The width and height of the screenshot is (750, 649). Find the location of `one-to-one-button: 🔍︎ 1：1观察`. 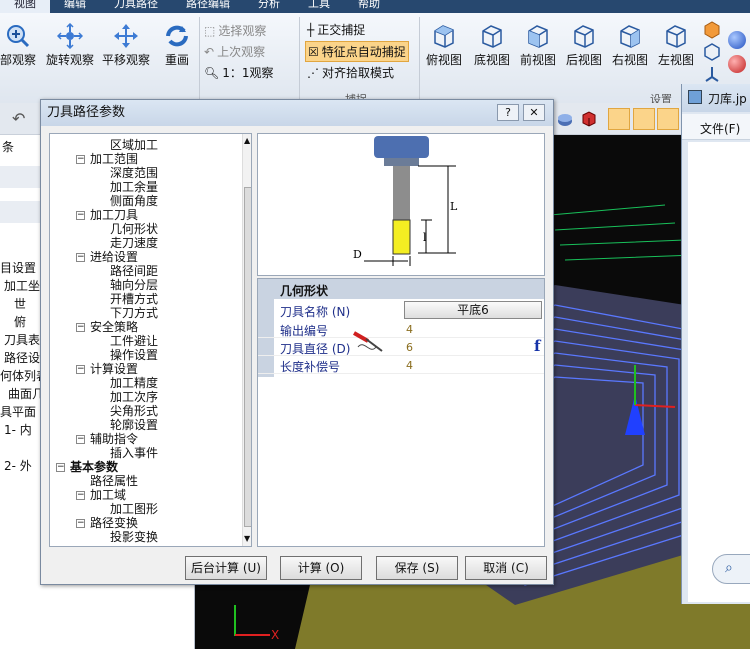

one-to-one-button: 🔍︎ 1：1观察 is located at coordinates (239, 72).